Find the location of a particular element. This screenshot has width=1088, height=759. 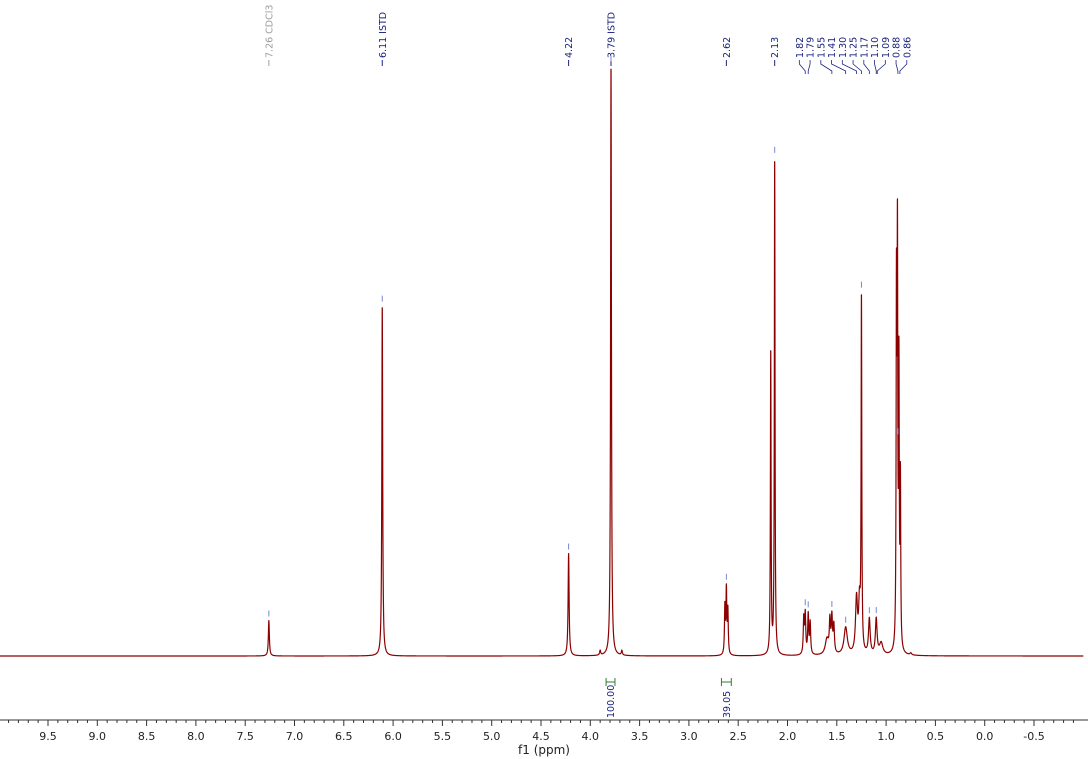

x-tick-label: 2.5 is located at coordinates (738, 736).